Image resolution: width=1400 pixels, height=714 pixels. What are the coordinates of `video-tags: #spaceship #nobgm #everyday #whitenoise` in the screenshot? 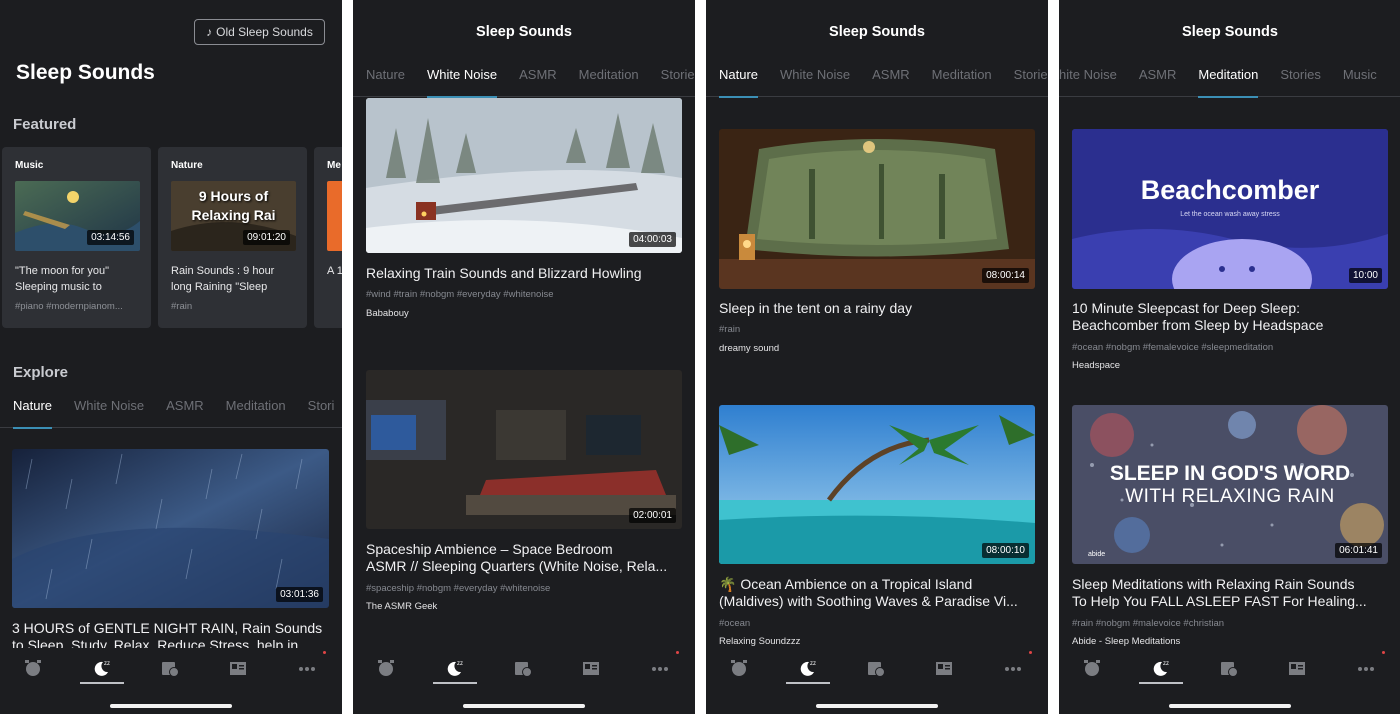 It's located at (458, 588).